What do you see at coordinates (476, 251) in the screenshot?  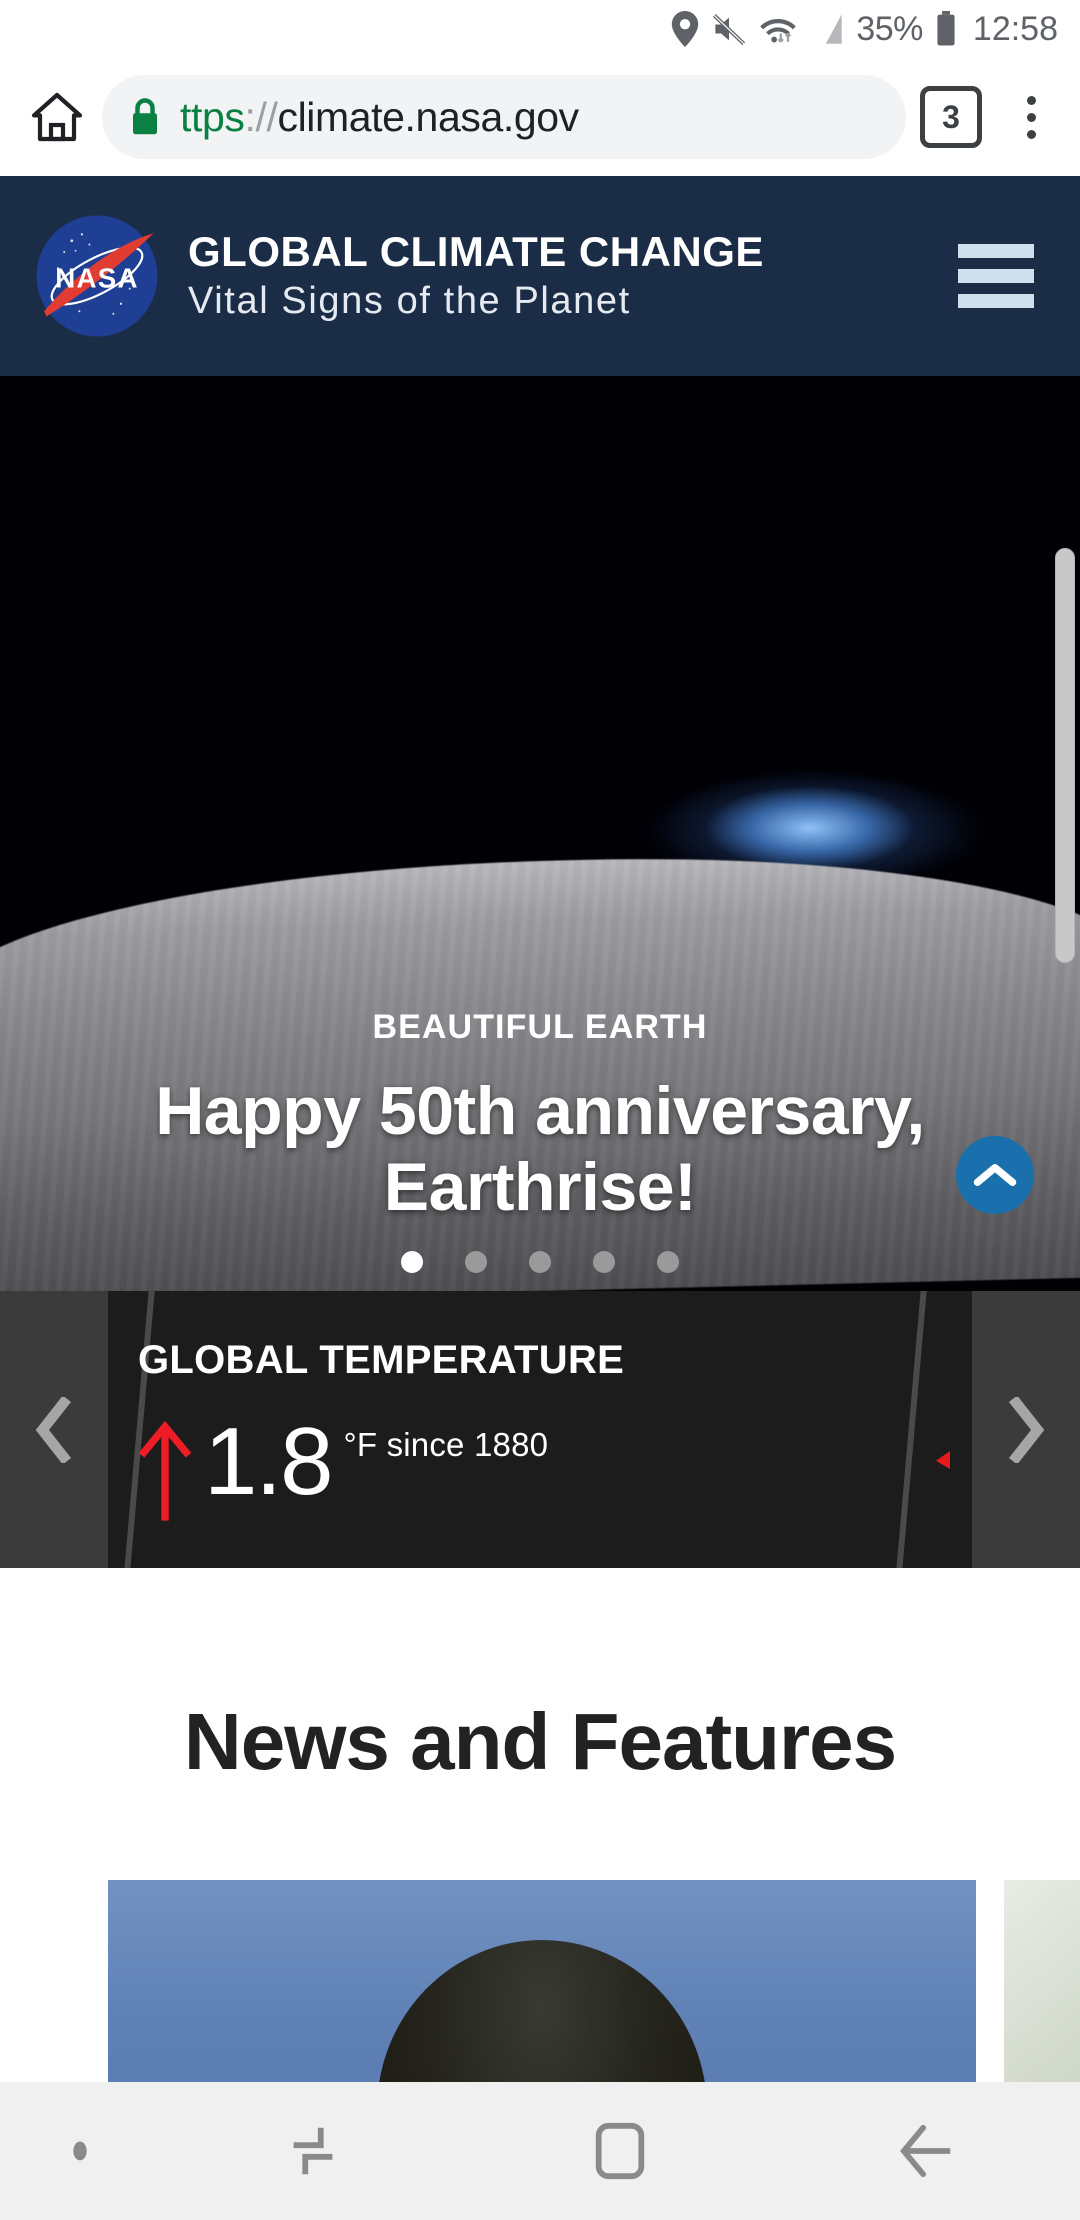 I see `site-title: GLOBAL CLIMATE CHANGE` at bounding box center [476, 251].